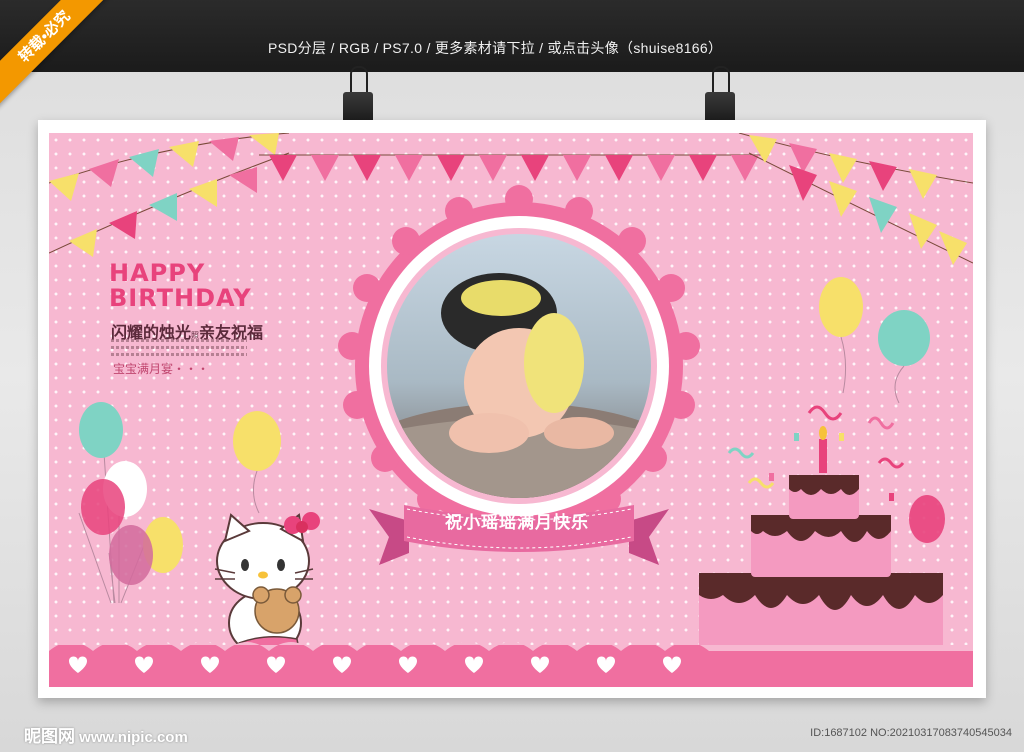  Describe the element at coordinates (911, 733) in the screenshot. I see `image-id: ID:1687102 NO:20210317083740545034` at that location.